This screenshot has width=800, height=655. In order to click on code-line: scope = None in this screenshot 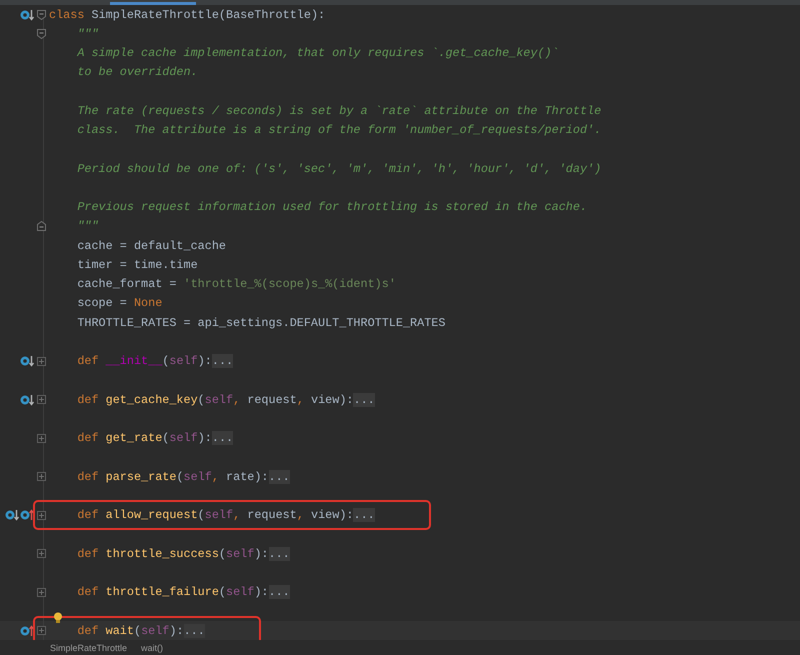, I will do `click(119, 303)`.